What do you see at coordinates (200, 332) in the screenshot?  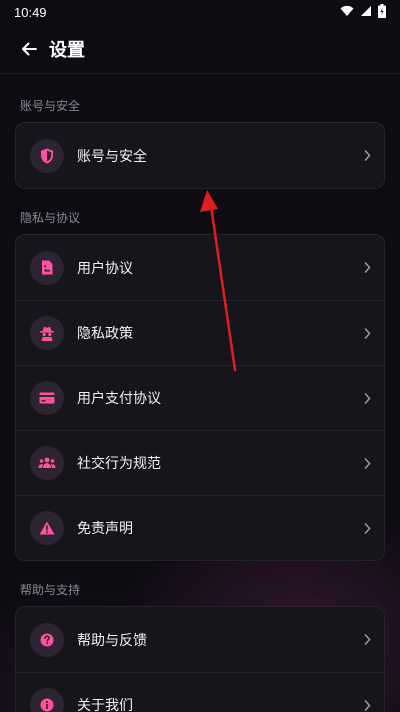 I see `settings-item-privacy-policy: 隐私政策` at bounding box center [200, 332].